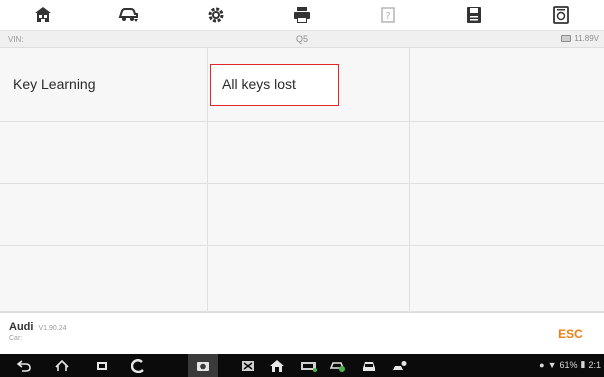 This screenshot has height=377, width=604. I want to click on status-area: ● ▼ 61% ▮ 2:1, so click(570, 364).